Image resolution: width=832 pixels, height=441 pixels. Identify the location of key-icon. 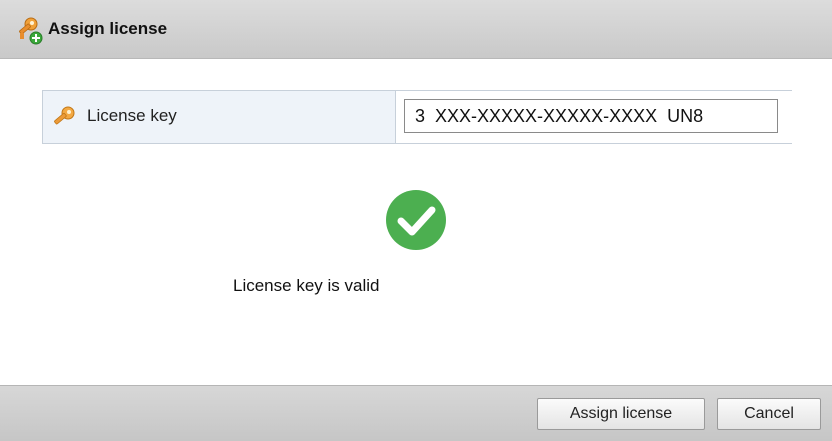
(64, 118).